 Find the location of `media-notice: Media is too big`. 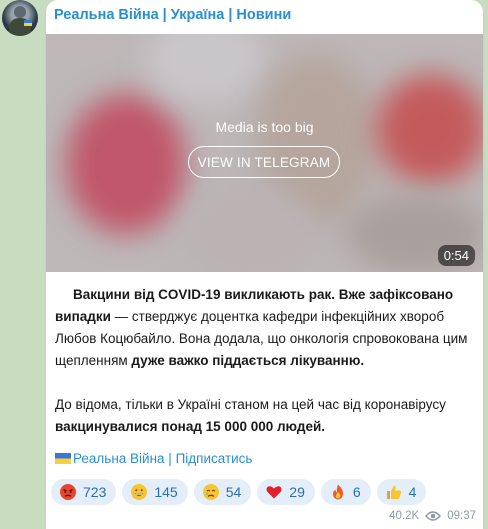

media-notice: Media is too big is located at coordinates (264, 127).